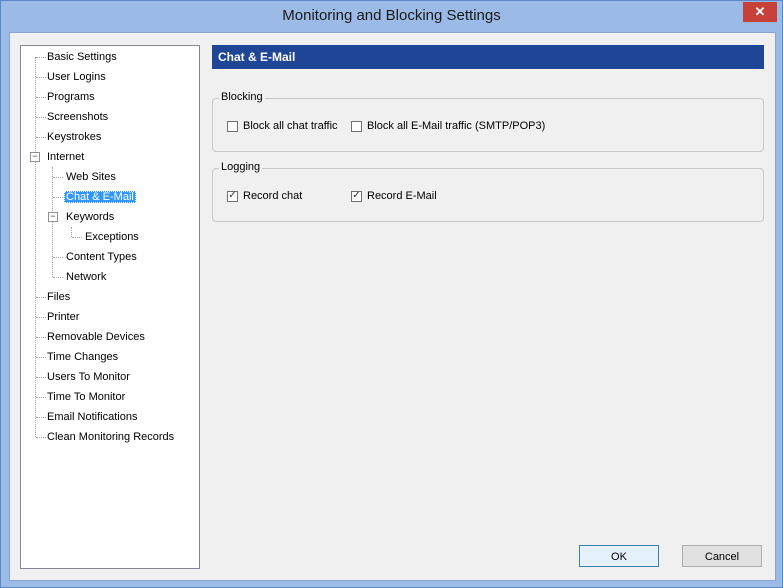  I want to click on tree-item-internet: Internet, so click(65, 157).